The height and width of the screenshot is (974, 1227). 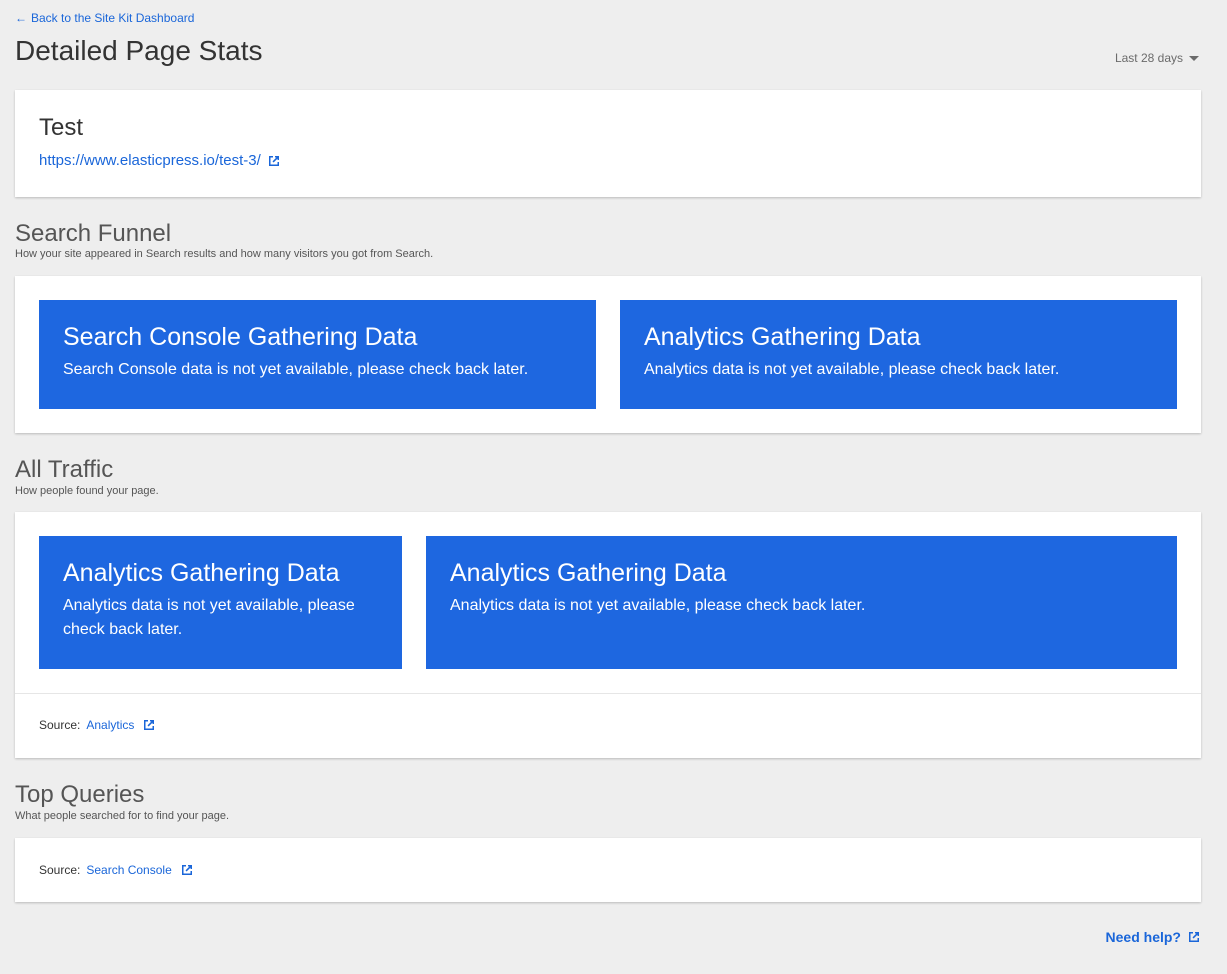 I want to click on date-range-select: Last 28 days, so click(x=1157, y=58).